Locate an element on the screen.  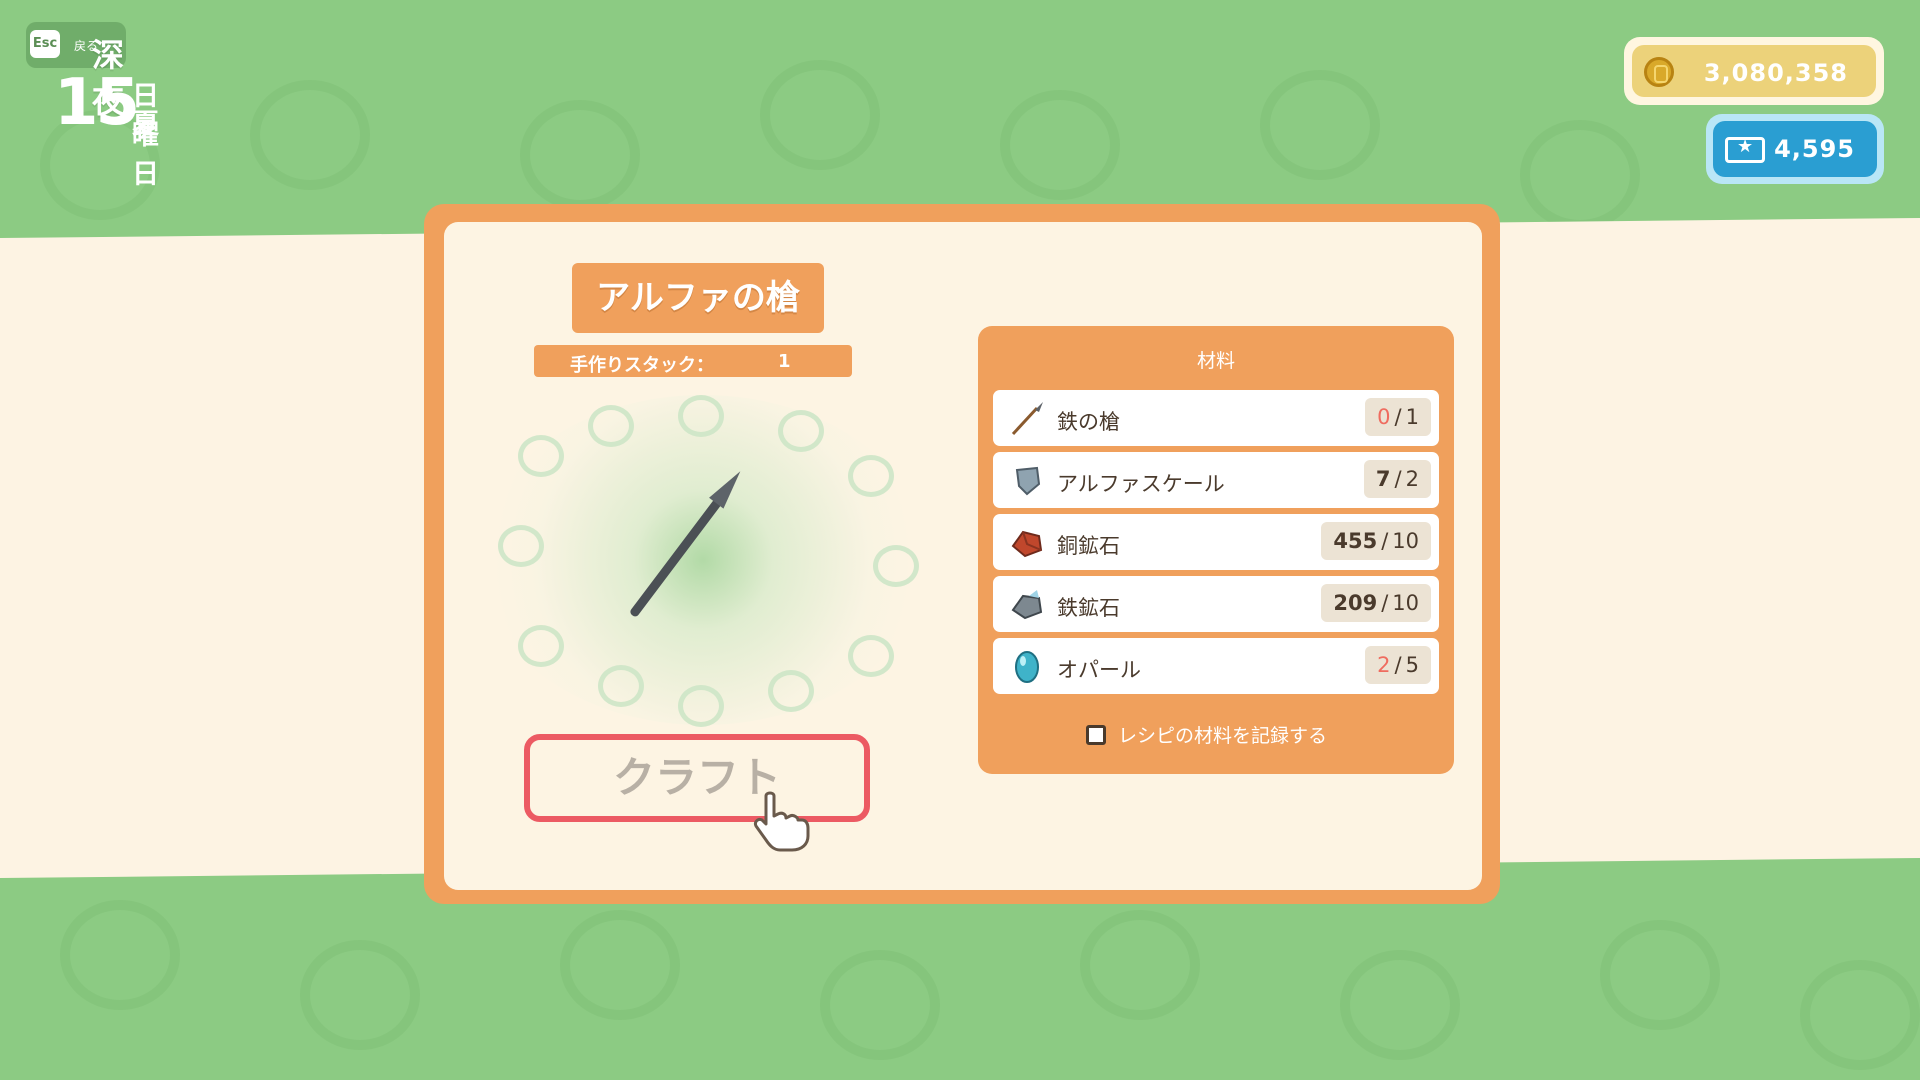
material-name: 鉄鉱石 is located at coordinates (1088, 608).